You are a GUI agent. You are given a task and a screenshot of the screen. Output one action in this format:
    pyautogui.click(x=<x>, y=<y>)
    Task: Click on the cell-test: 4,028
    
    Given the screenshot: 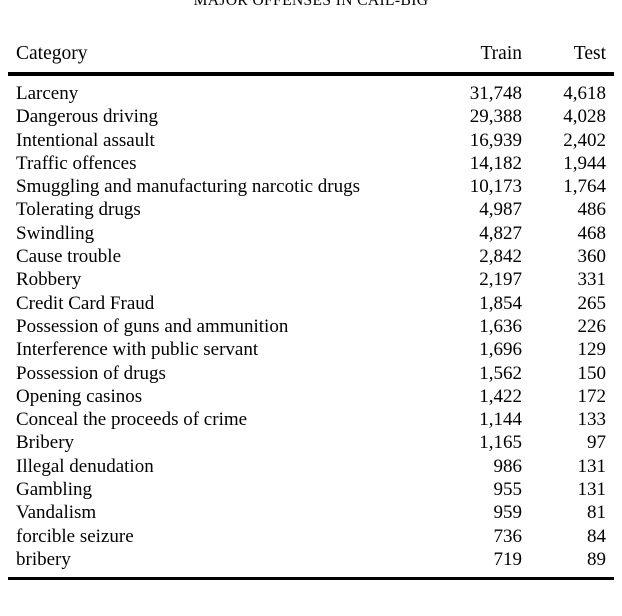 What is the action you would take?
    pyautogui.click(x=584, y=117)
    